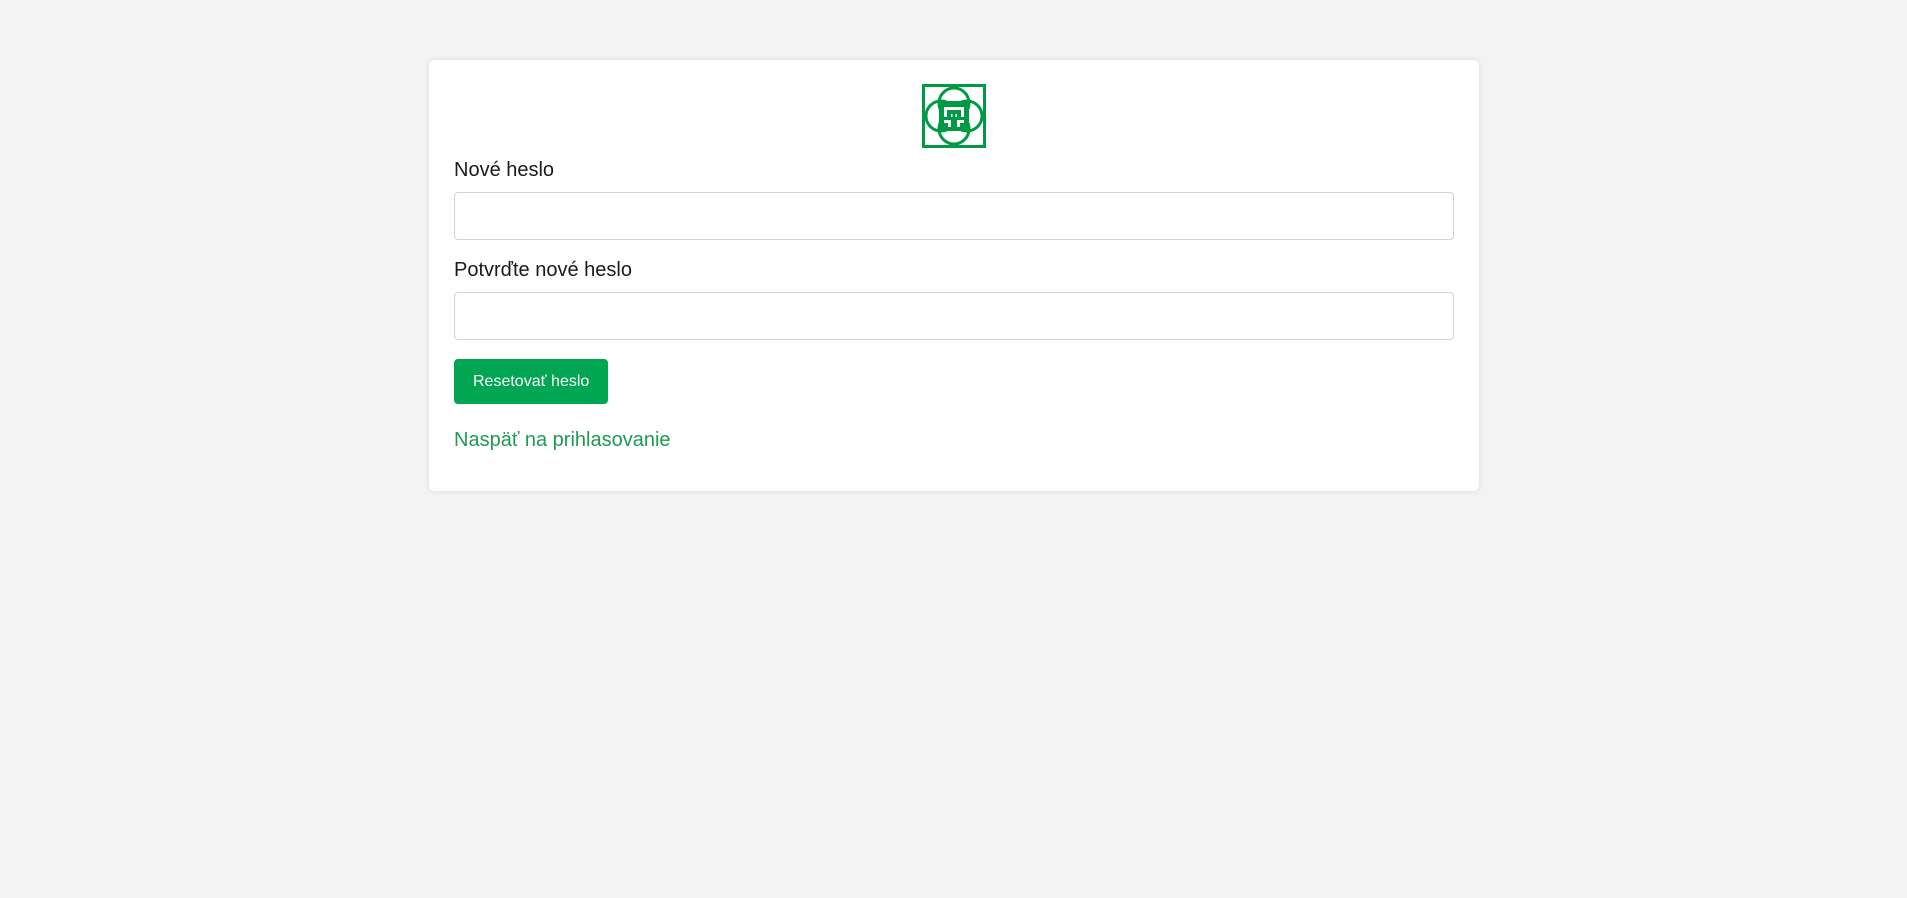 The height and width of the screenshot is (898, 1907). What do you see at coordinates (562, 440) in the screenshot?
I see `back-to-login-link: Naspäť na prihlasovanie` at bounding box center [562, 440].